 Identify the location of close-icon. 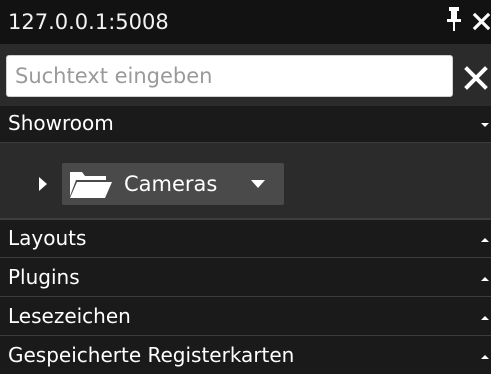
(481, 21).